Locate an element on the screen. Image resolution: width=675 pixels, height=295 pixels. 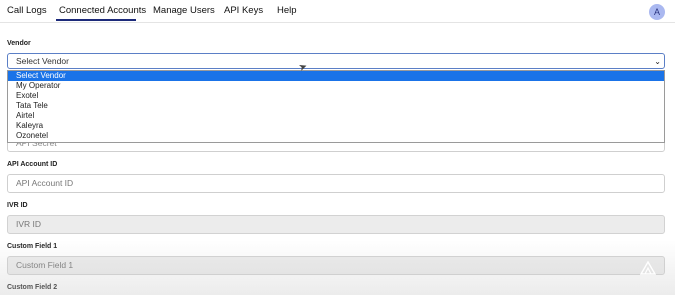
ivr-id-input: IVR ID is located at coordinates (336, 224).